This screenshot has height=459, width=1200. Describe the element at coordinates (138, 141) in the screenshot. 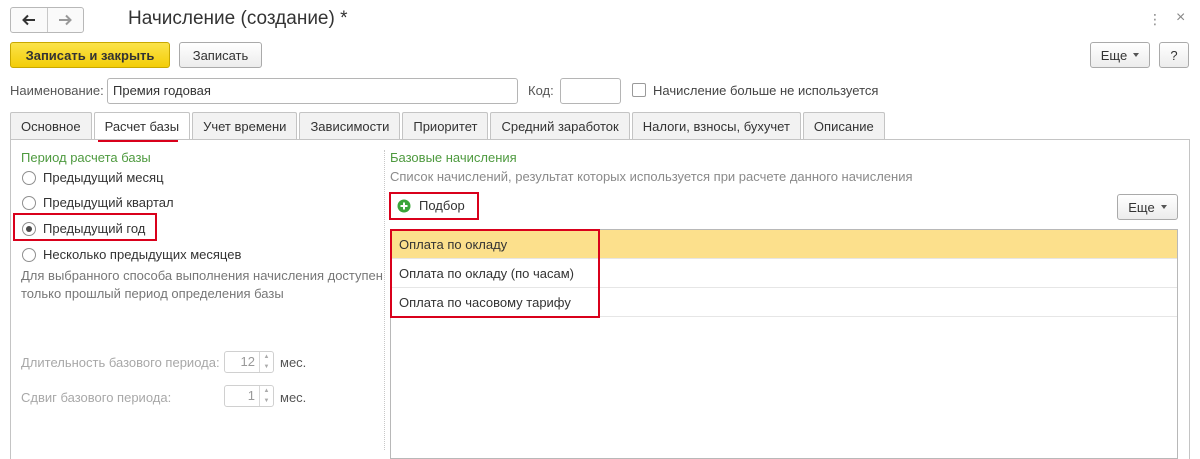

I see `active-tab-highlight` at that location.